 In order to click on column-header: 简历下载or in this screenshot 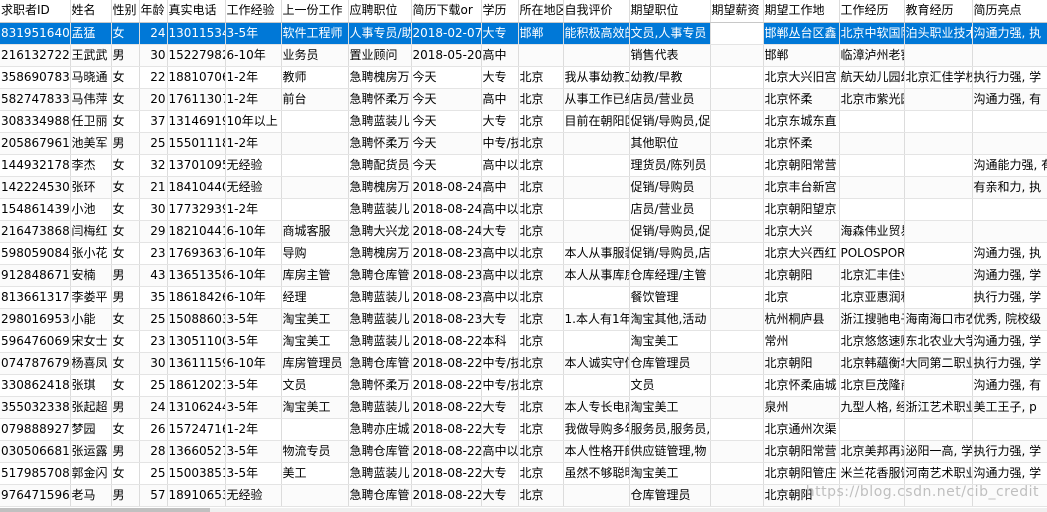, I will do `click(446, 11)`.